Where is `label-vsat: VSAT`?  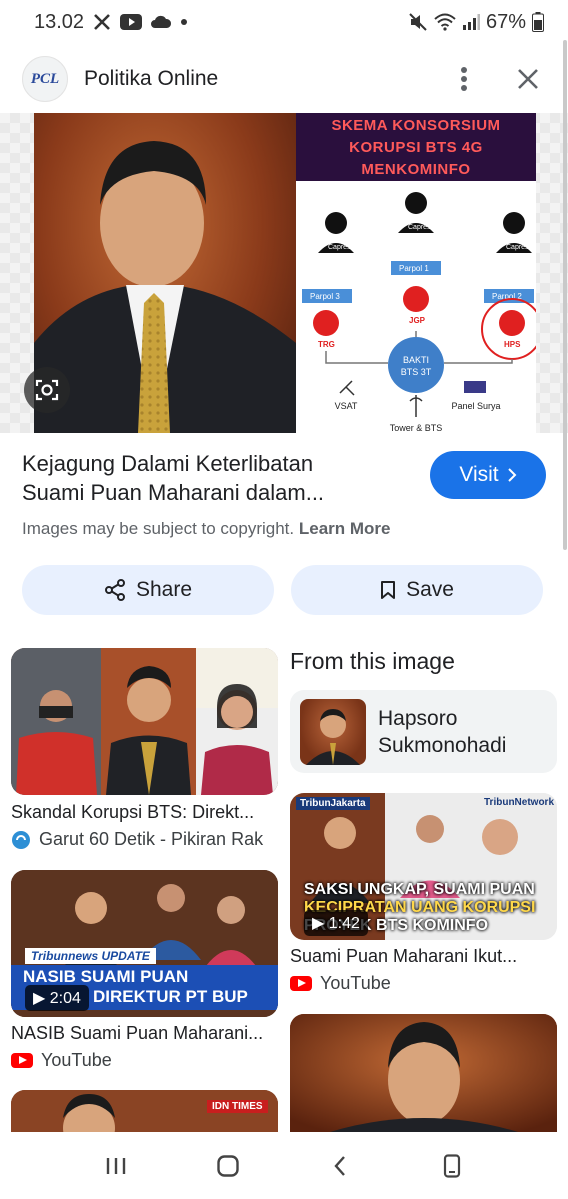
label-vsat: VSAT is located at coordinates (346, 406).